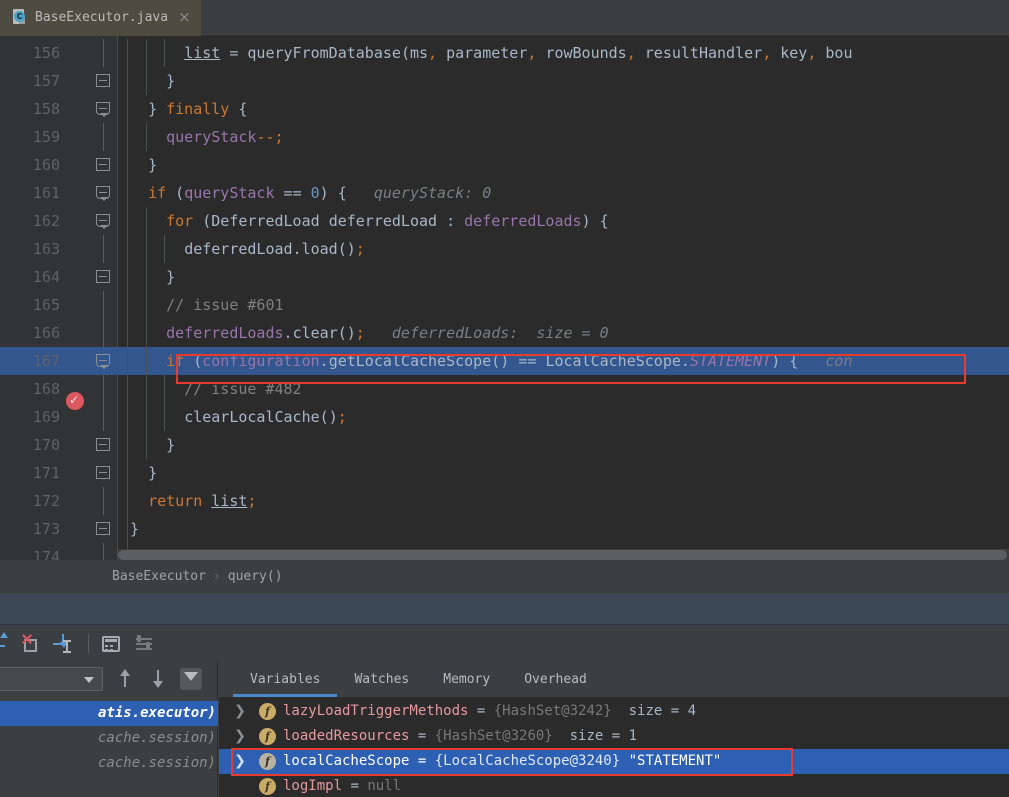  What do you see at coordinates (75, 400) in the screenshot?
I see `breakpoint-icon` at bounding box center [75, 400].